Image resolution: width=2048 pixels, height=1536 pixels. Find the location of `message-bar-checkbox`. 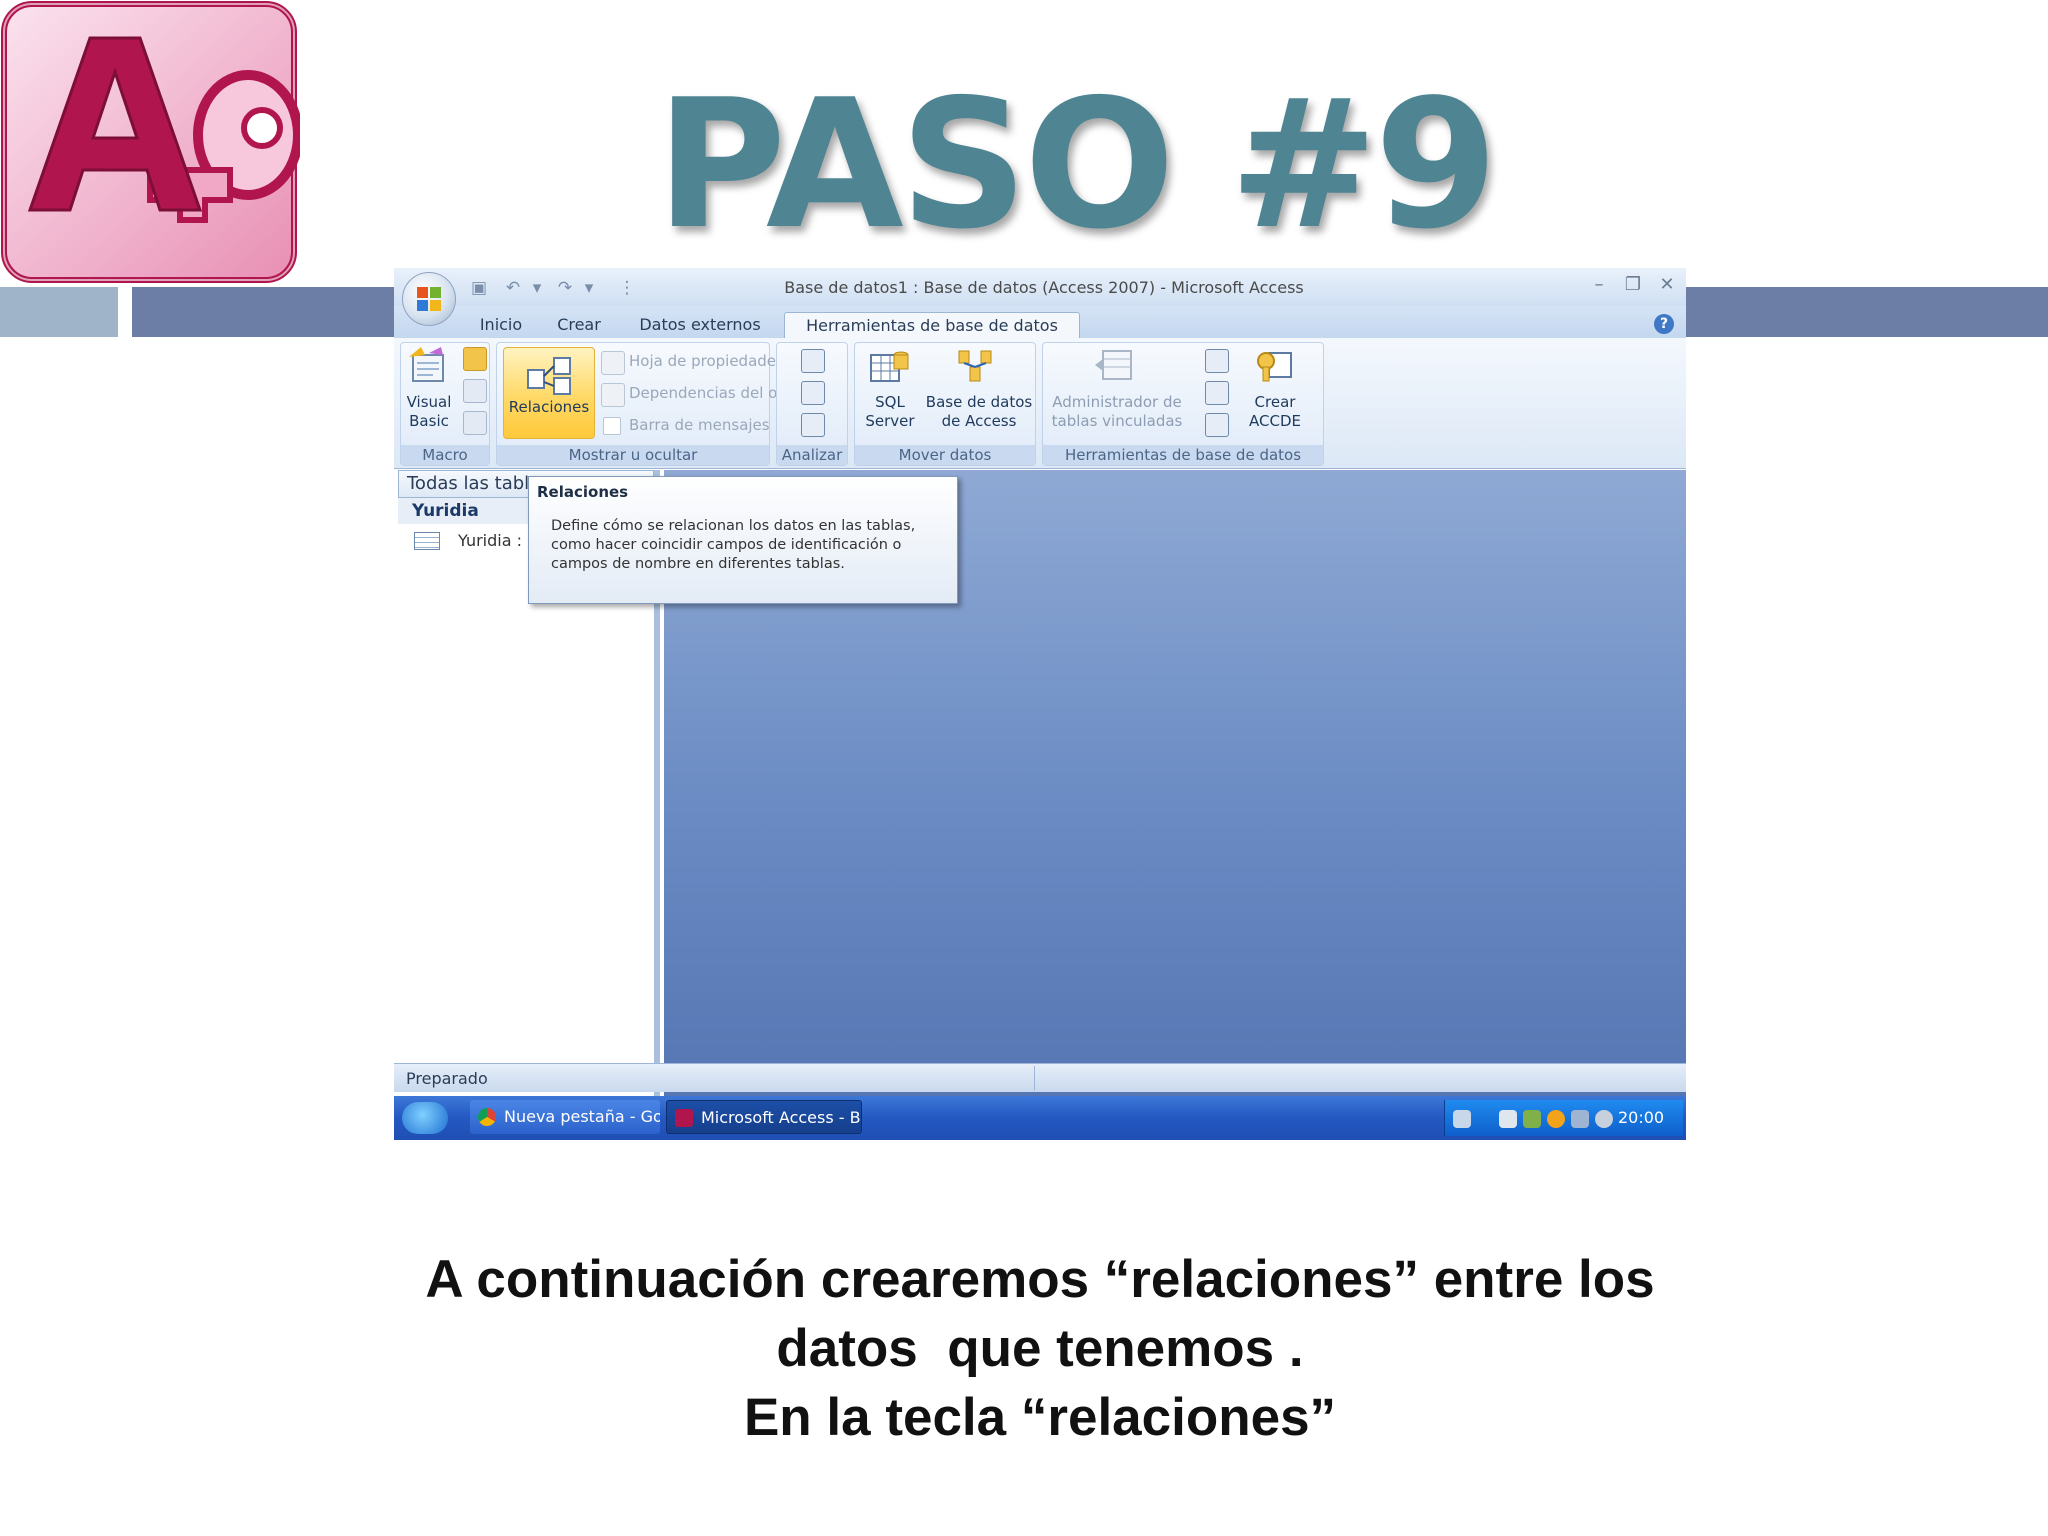

message-bar-checkbox is located at coordinates (612, 426).